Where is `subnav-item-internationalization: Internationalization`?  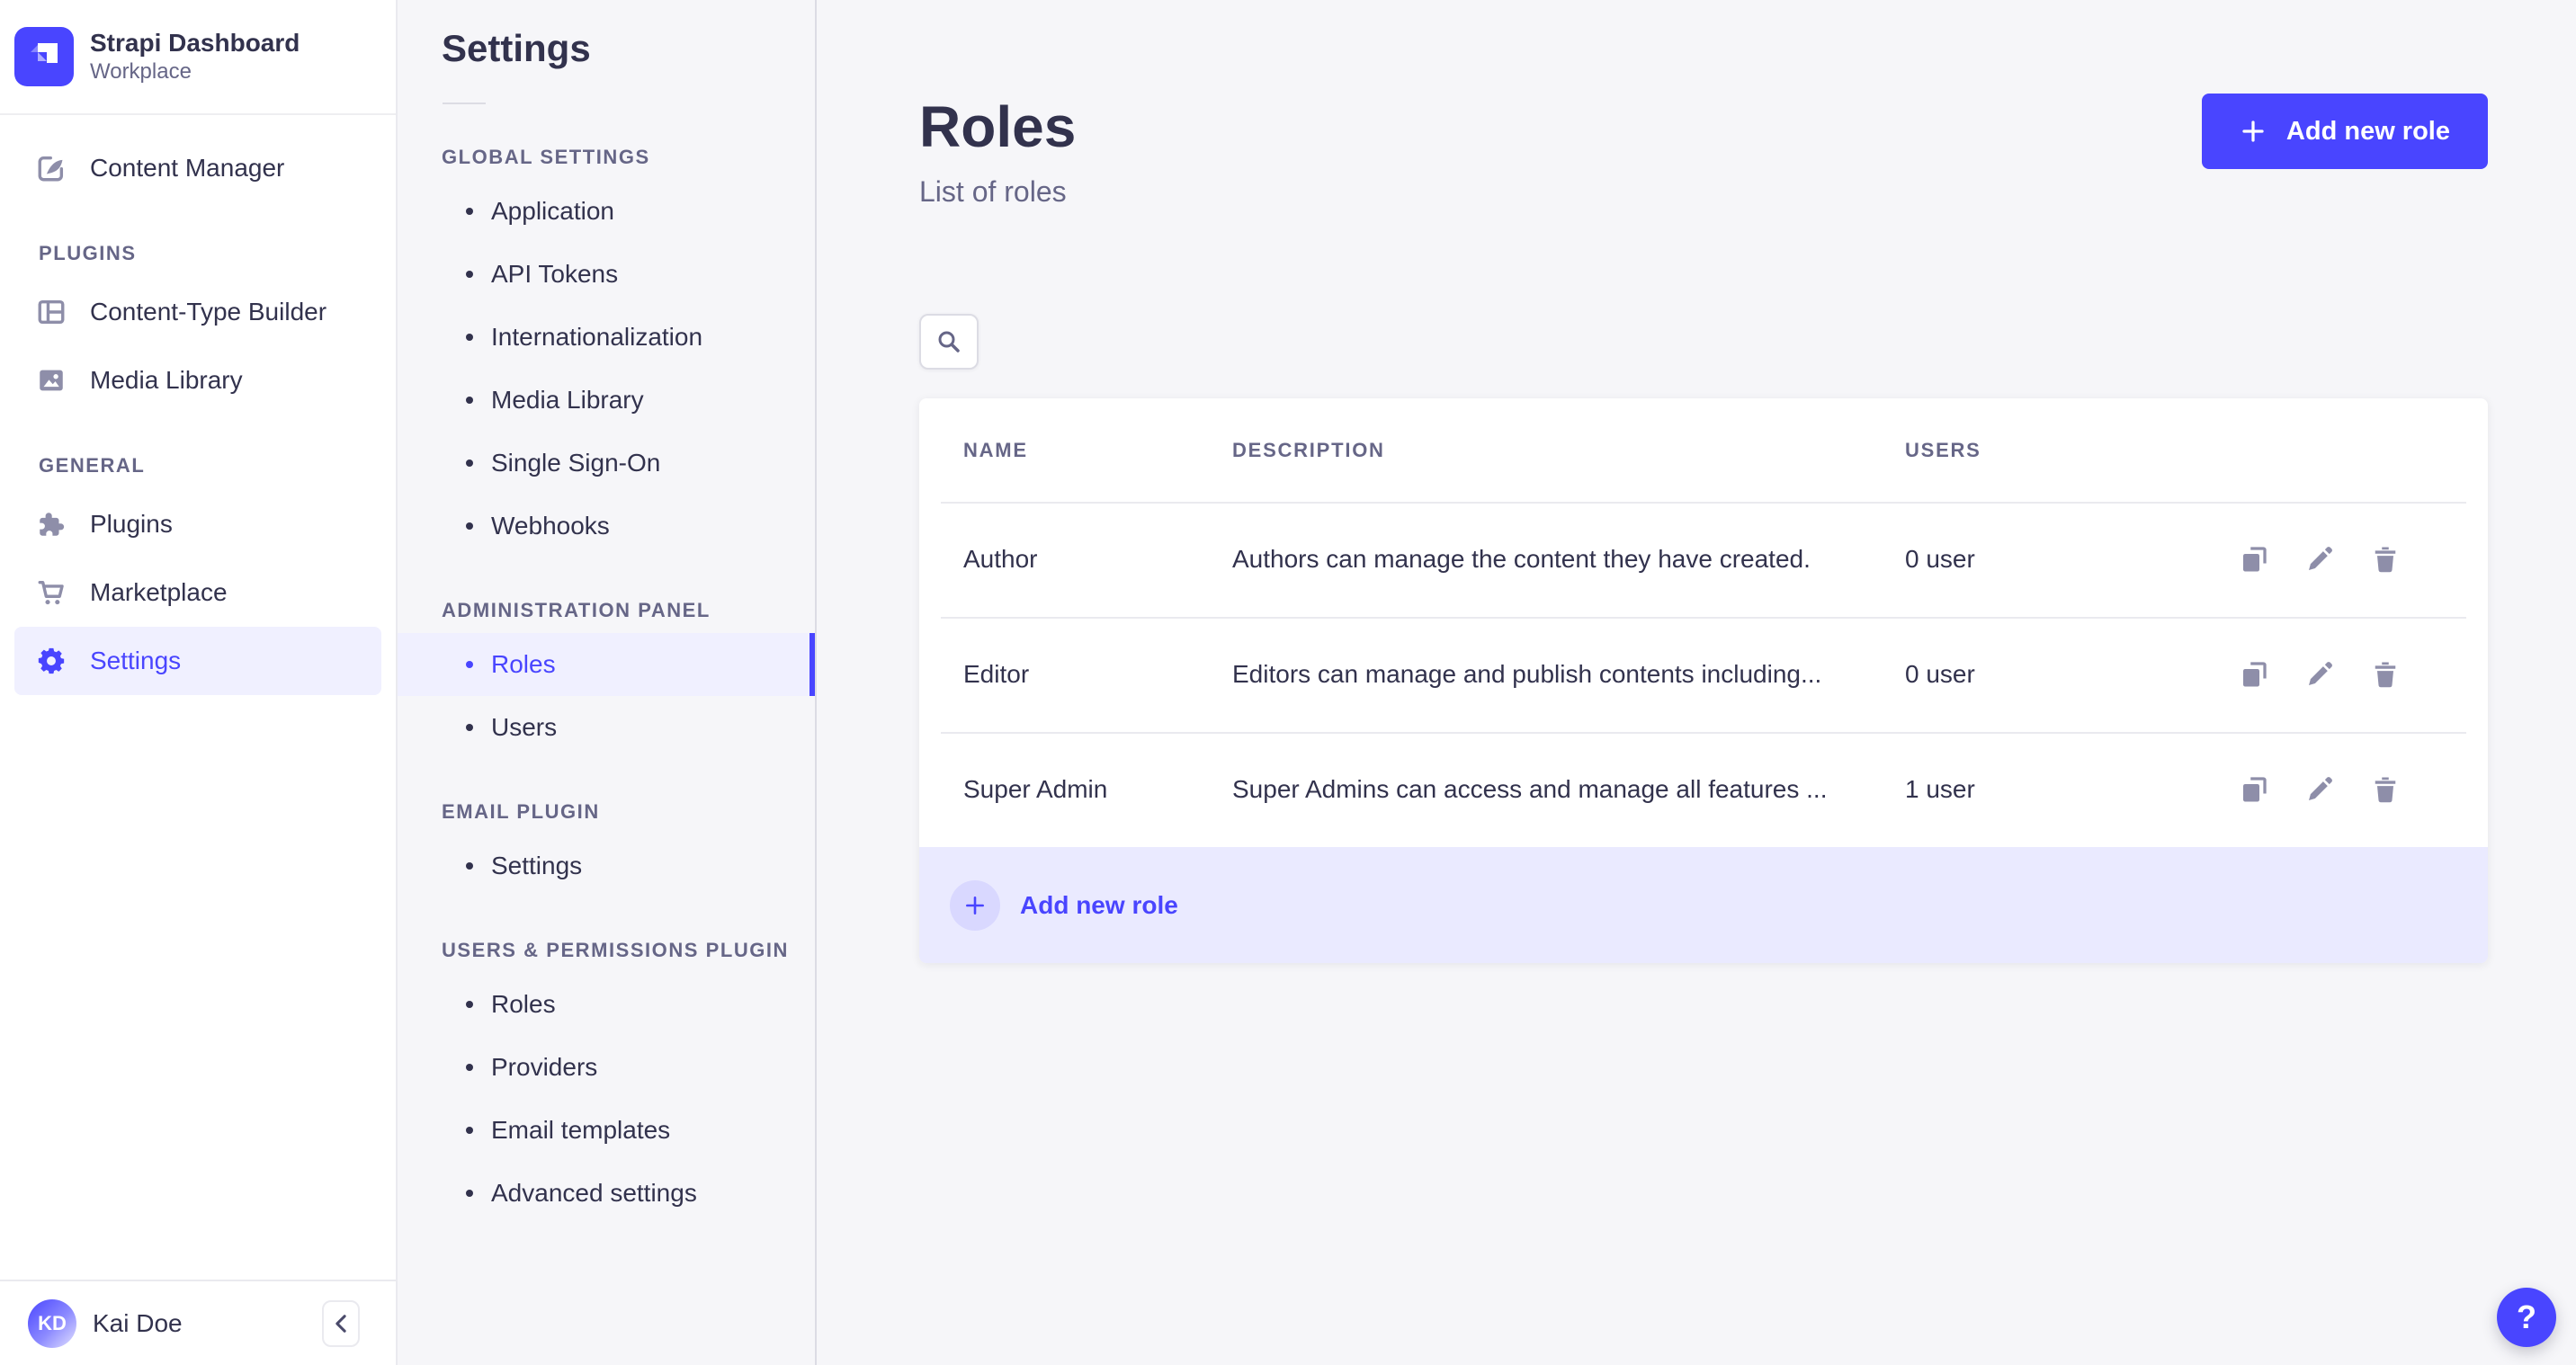
subnav-item-internationalization: Internationalization is located at coordinates (606, 338).